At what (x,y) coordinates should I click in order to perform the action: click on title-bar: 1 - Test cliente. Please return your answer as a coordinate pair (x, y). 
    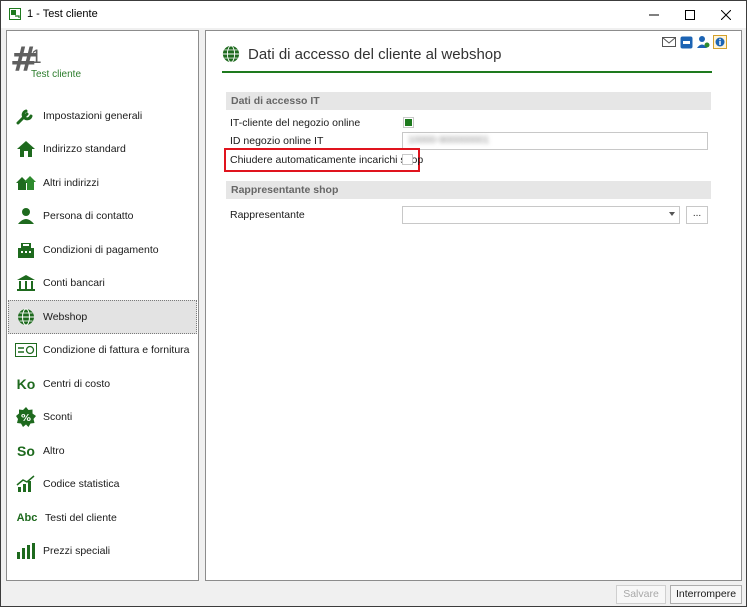
    Looking at the image, I should click on (373, 14).